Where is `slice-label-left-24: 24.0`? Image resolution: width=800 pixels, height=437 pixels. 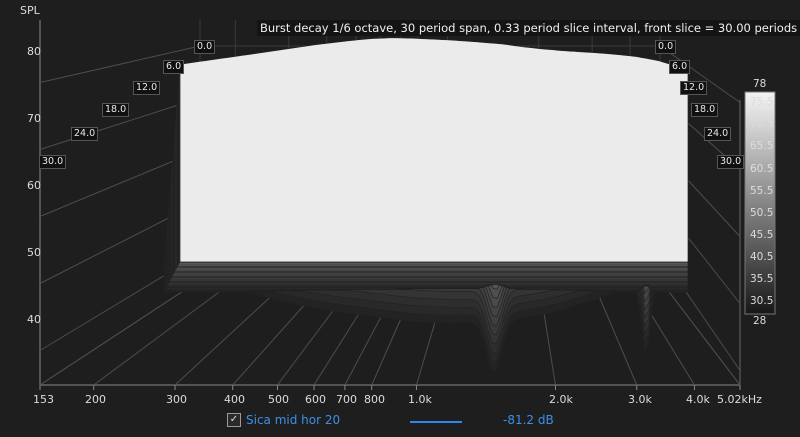 slice-label-left-24: 24.0 is located at coordinates (85, 134).